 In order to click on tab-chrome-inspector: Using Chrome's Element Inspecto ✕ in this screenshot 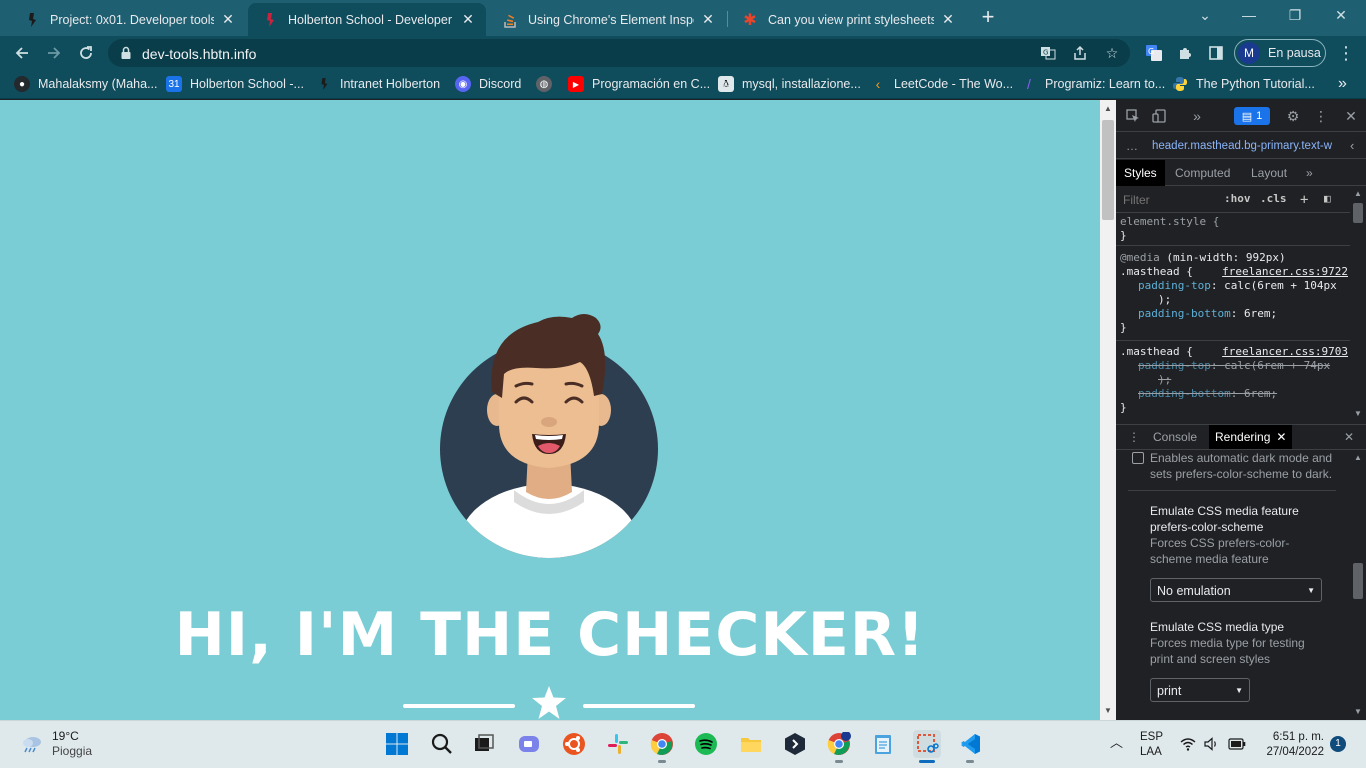, I will do `click(607, 19)`.